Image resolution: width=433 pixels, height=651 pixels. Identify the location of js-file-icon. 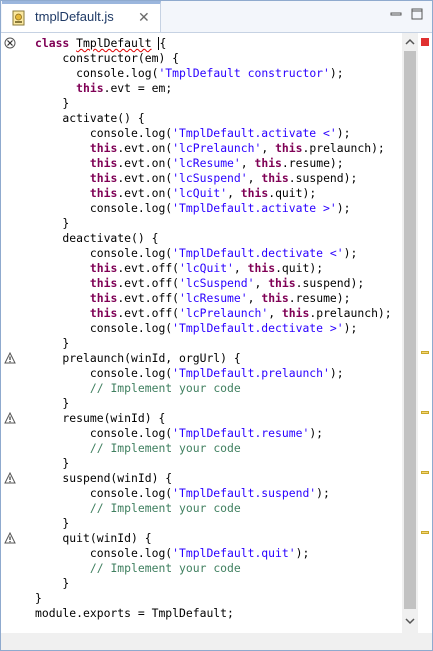
(18, 18).